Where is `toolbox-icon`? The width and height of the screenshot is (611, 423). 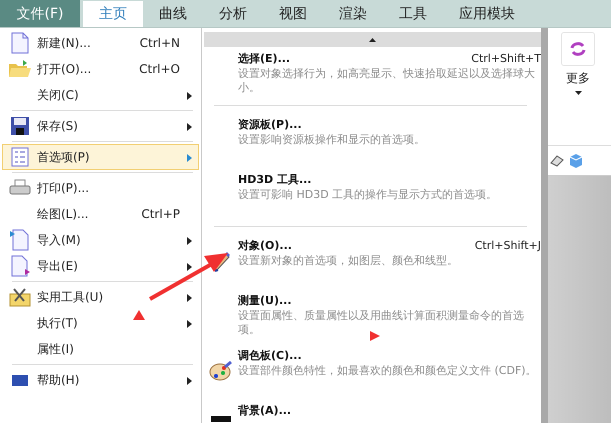 toolbox-icon is located at coordinates (20, 297).